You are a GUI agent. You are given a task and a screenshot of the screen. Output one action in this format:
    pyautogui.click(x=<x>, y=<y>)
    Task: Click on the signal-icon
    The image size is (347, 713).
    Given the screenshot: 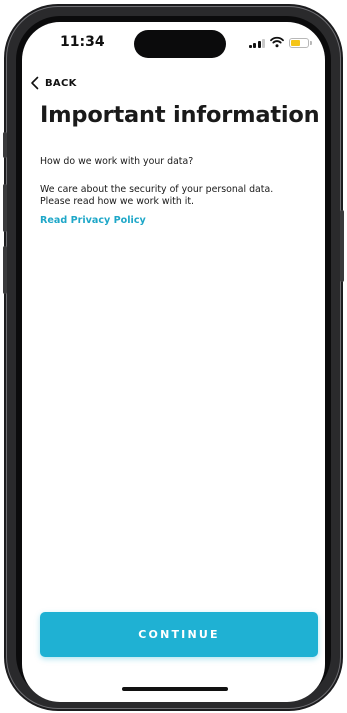 What is the action you would take?
    pyautogui.click(x=256, y=43)
    